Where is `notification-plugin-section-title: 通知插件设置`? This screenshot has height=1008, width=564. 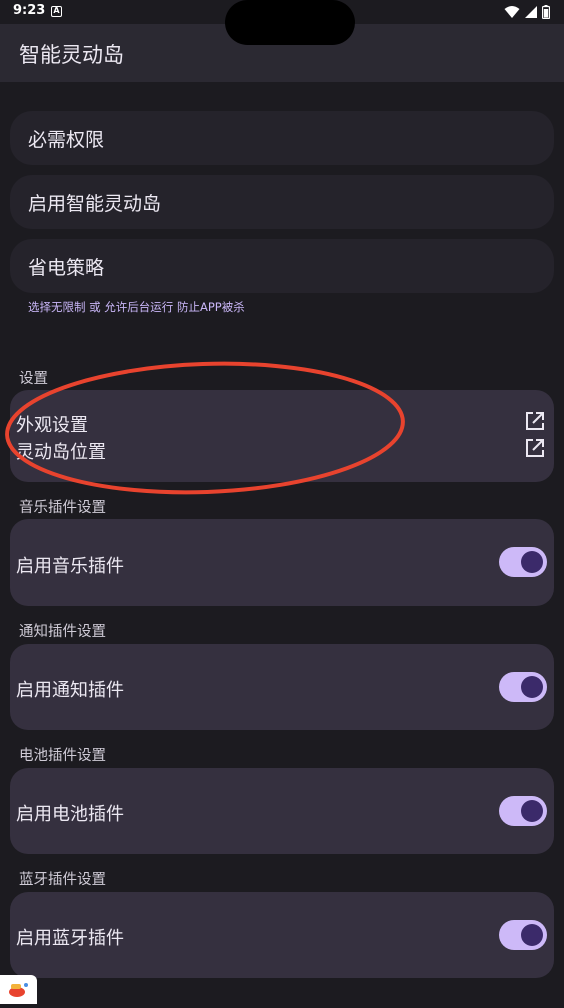
notification-plugin-section-title: 通知插件设置 is located at coordinates (62, 632).